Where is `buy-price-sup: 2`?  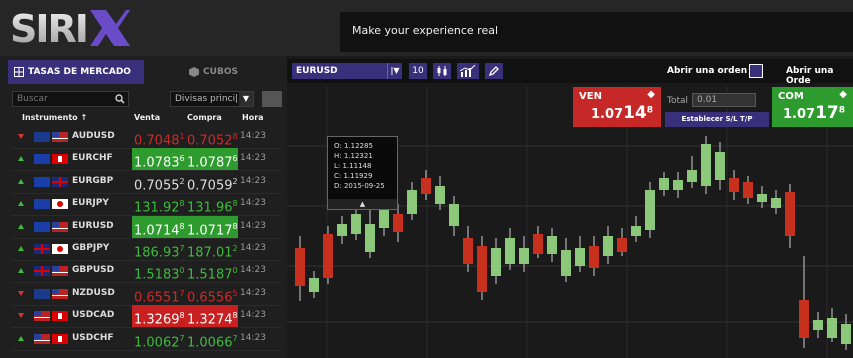 buy-price-sup: 2 is located at coordinates (235, 181).